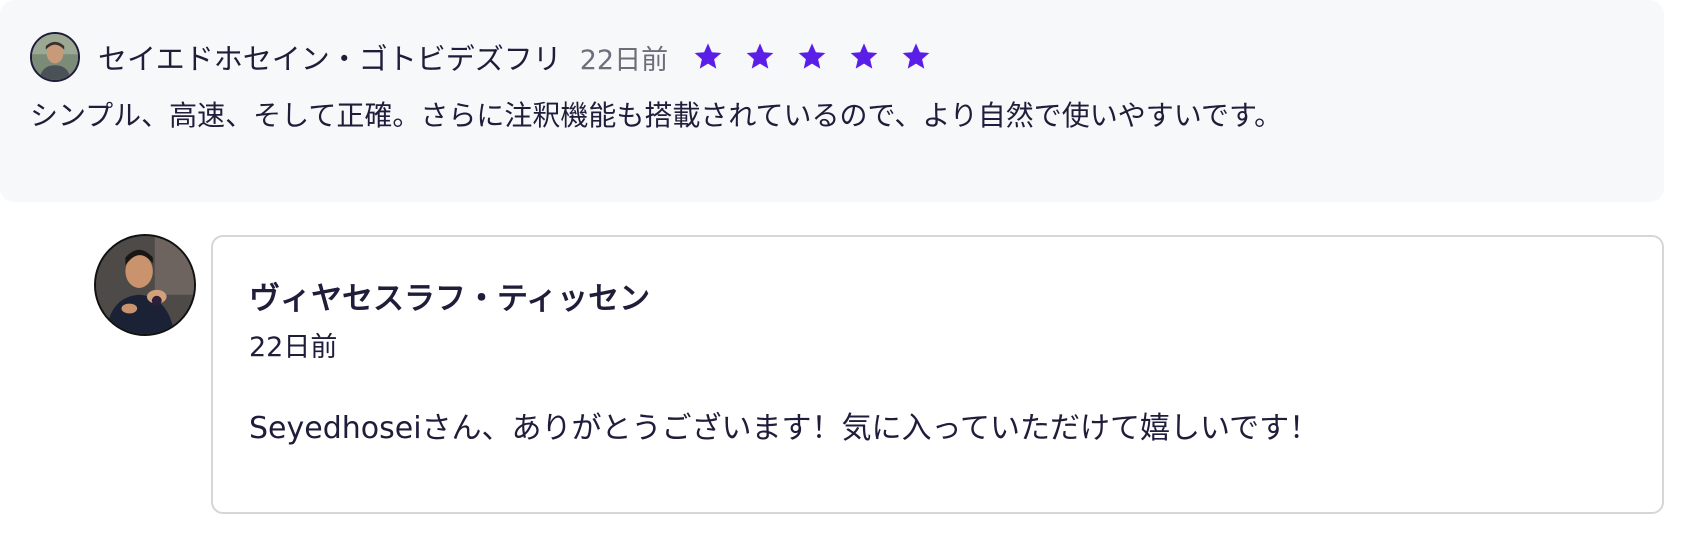  I want to click on reply-time: 22日前, so click(293, 347).